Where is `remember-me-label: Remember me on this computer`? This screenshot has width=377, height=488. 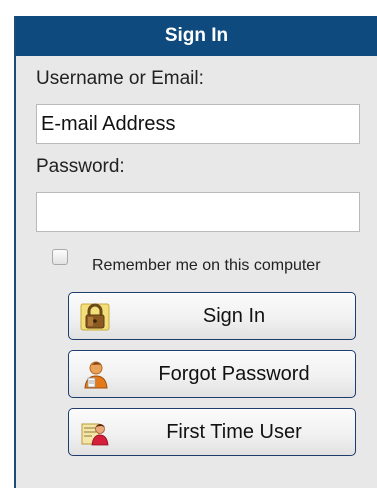 remember-me-label: Remember me on this computer is located at coordinates (206, 266).